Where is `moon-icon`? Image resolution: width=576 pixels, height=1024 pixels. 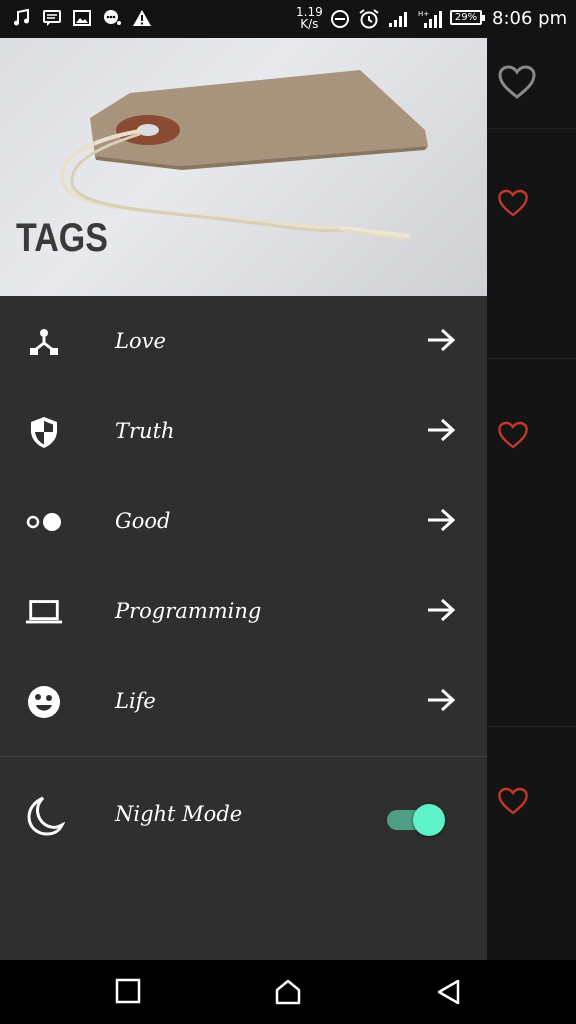 moon-icon is located at coordinates (45, 818).